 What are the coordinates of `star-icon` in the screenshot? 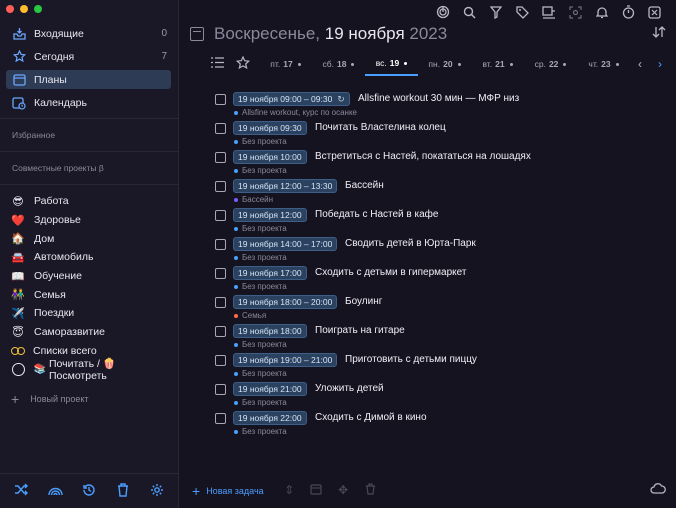 It's located at (243, 64).